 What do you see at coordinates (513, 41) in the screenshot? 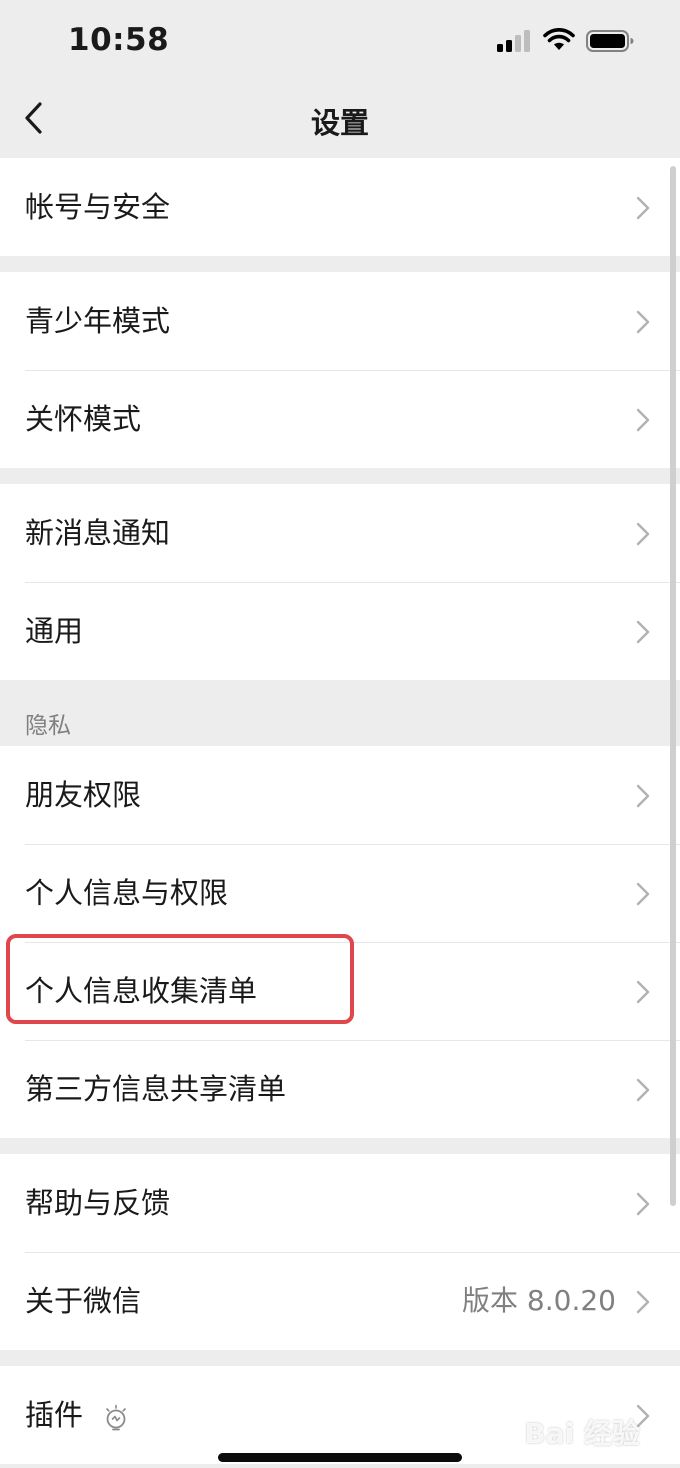
I see `cellular-signal-icon` at bounding box center [513, 41].